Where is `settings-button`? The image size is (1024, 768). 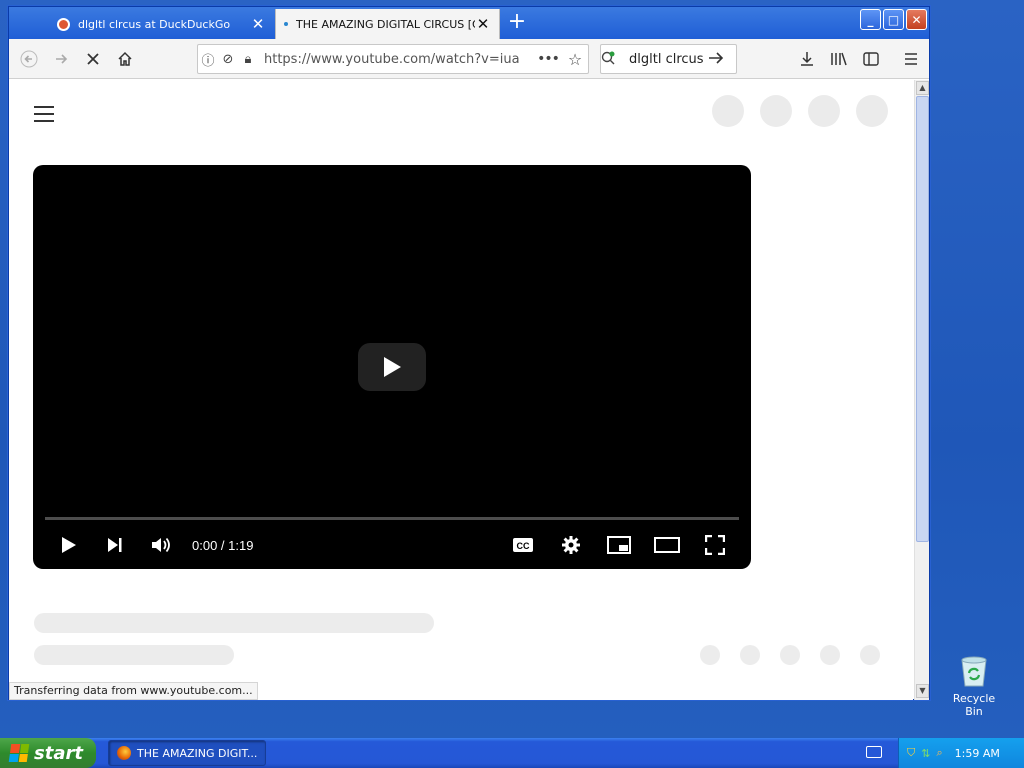 settings-button is located at coordinates (571, 545).